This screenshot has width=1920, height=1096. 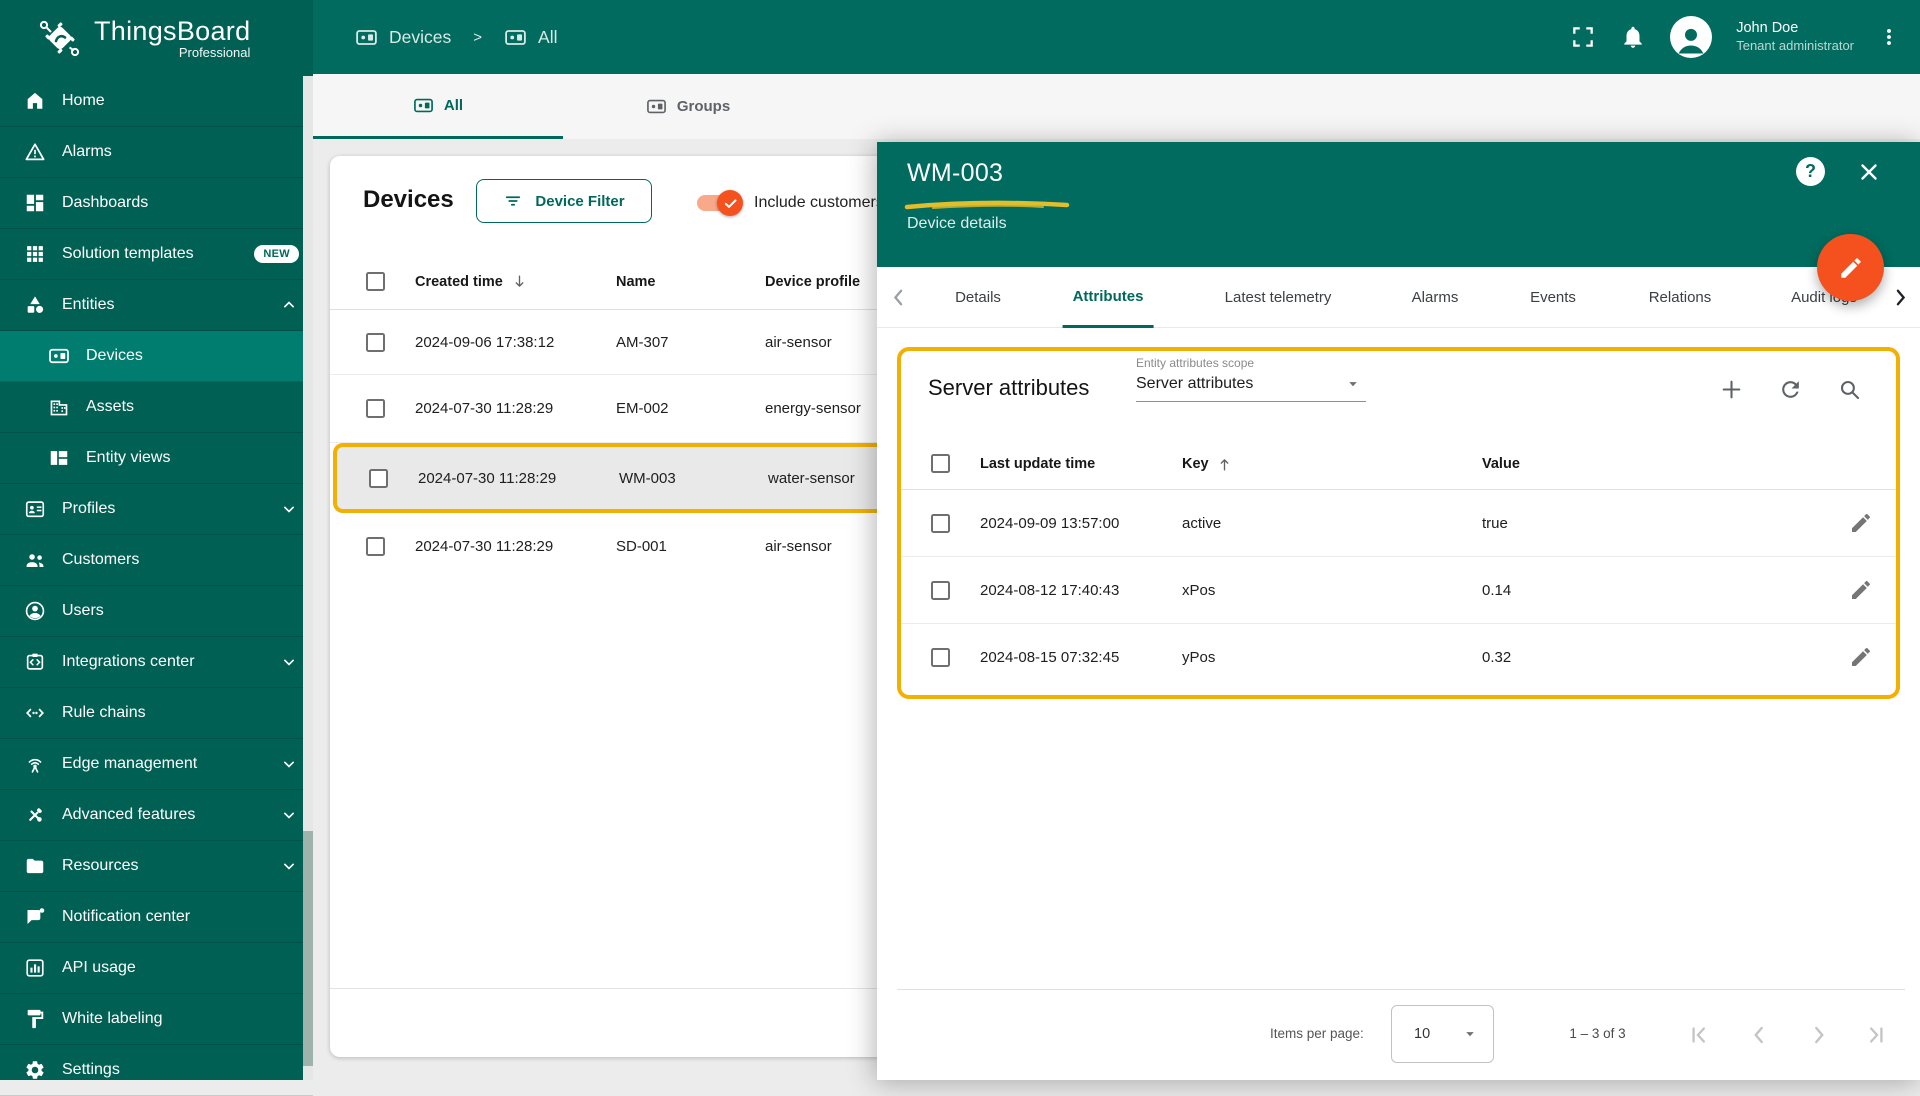 What do you see at coordinates (1731, 389) in the screenshot?
I see `add-plus-icon` at bounding box center [1731, 389].